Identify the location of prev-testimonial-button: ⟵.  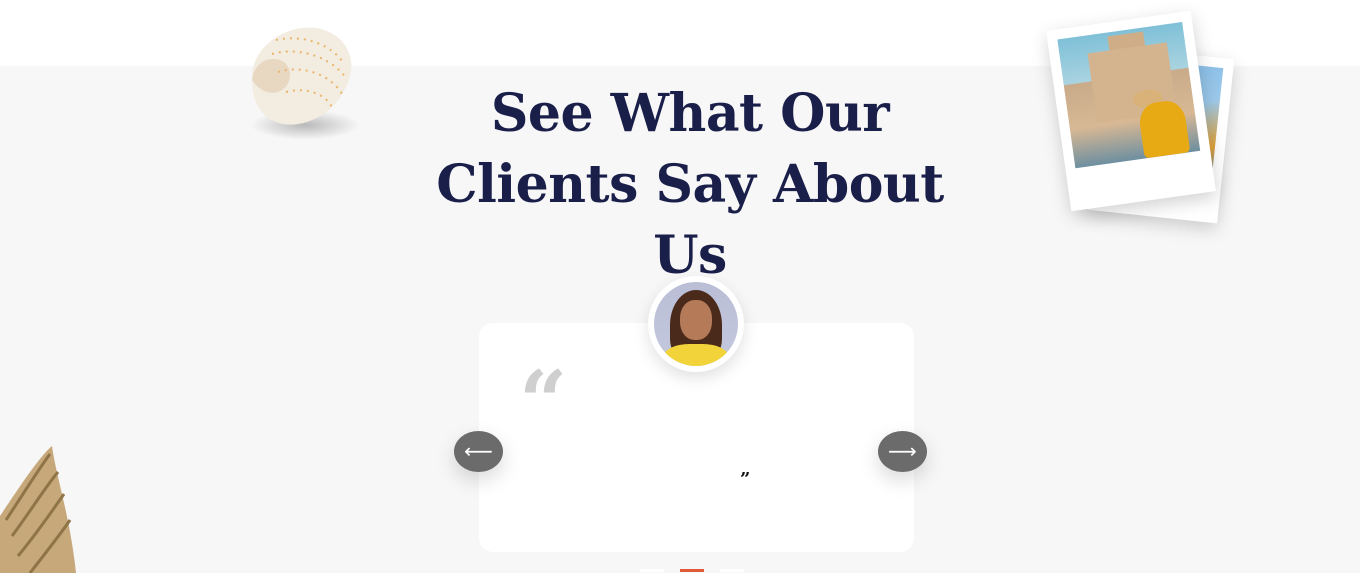
(478, 451).